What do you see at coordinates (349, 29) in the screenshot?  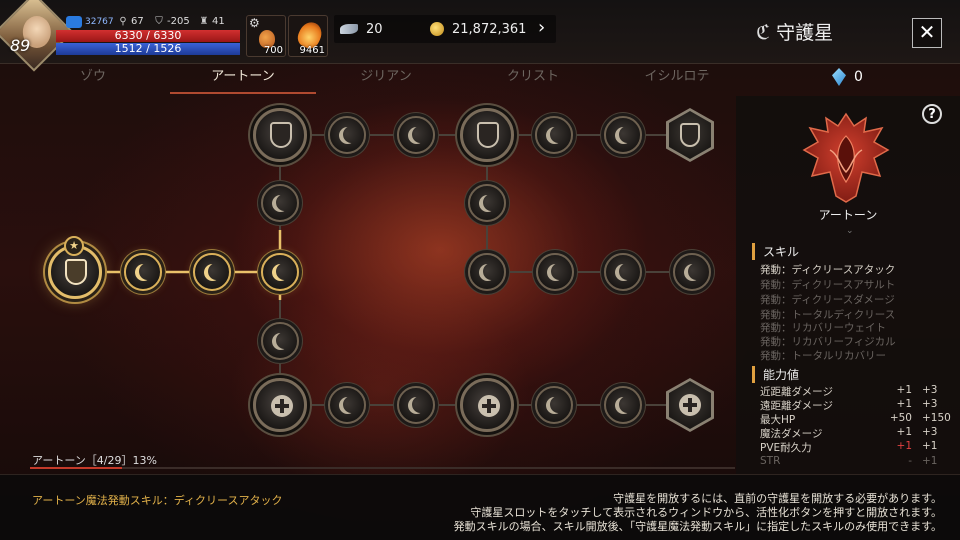 I see `feather-icon` at bounding box center [349, 29].